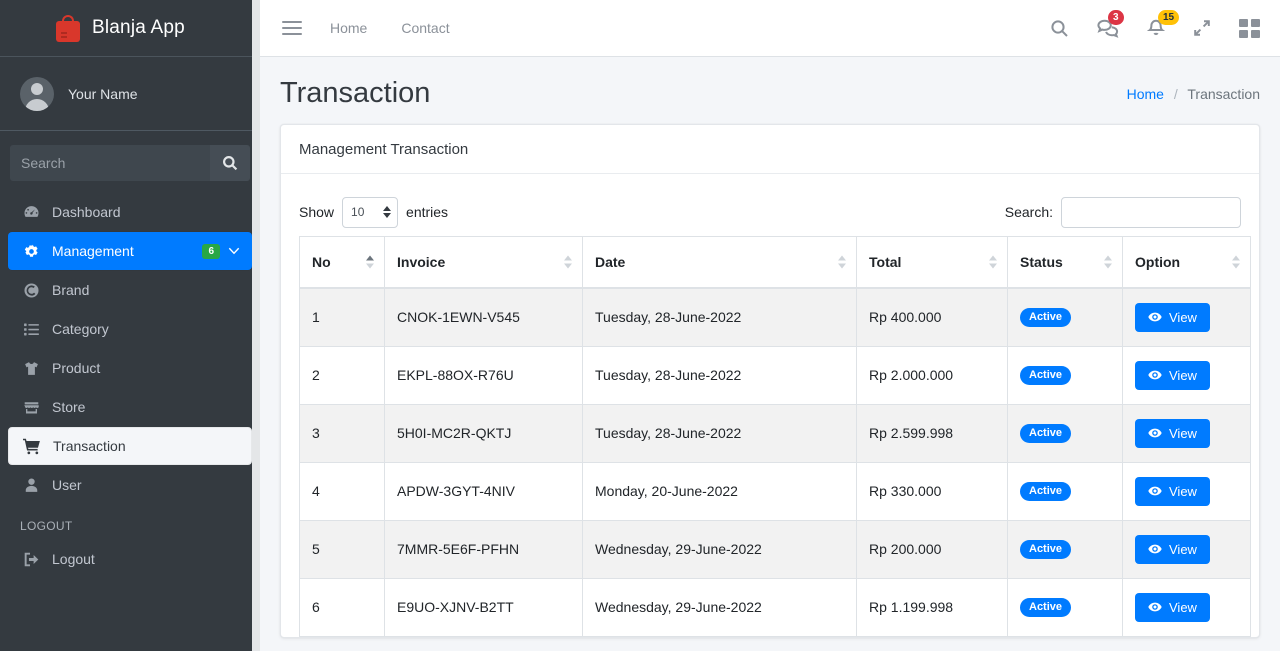  Describe the element at coordinates (932, 262) in the screenshot. I see `column-header-total: Total` at that location.